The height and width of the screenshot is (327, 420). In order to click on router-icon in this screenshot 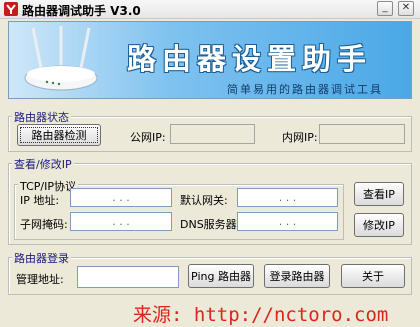, I will do `click(61, 58)`.